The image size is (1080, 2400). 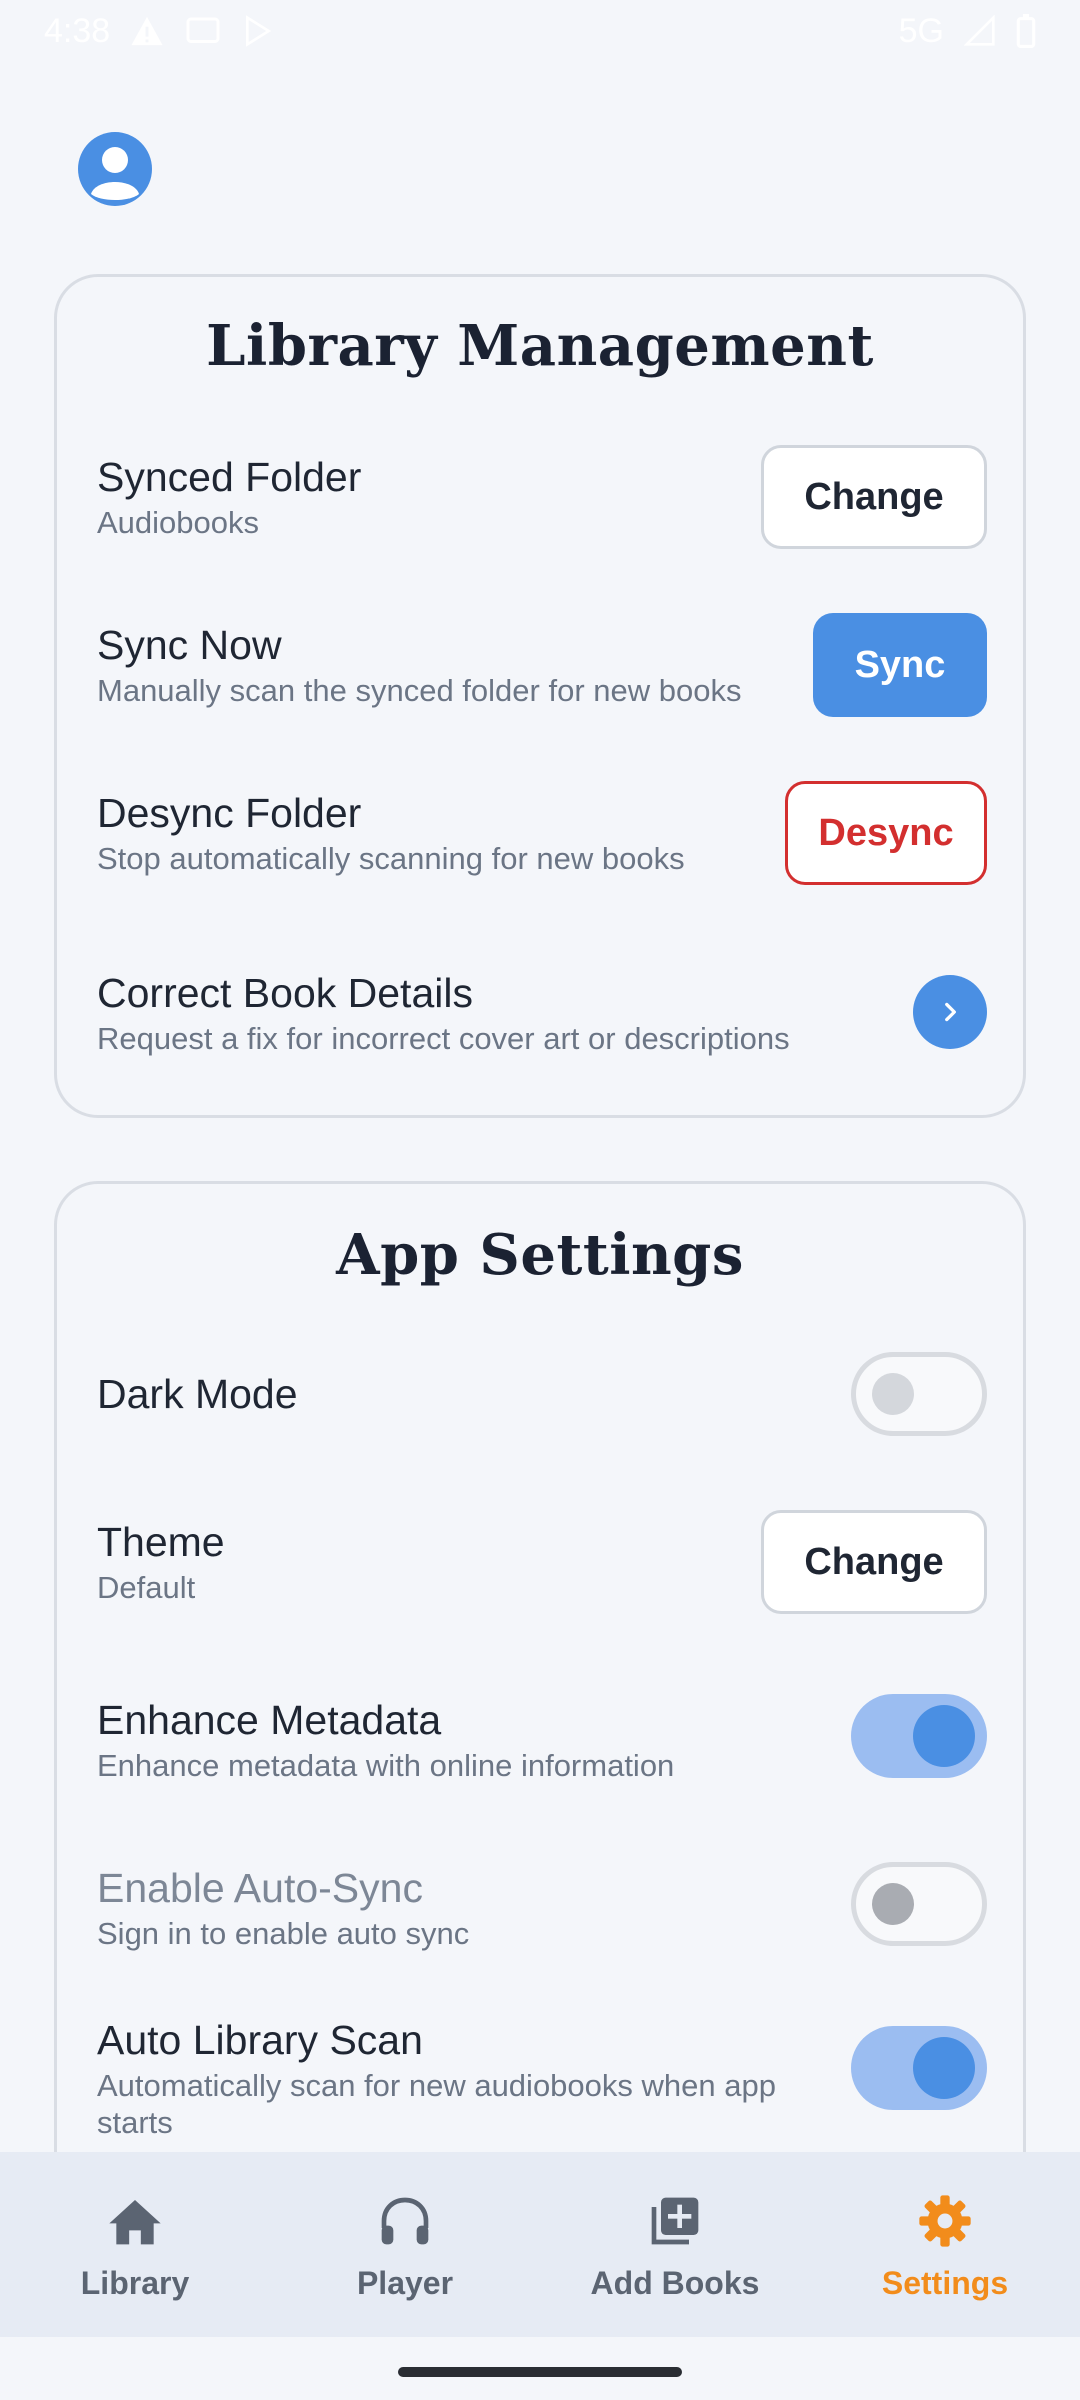 What do you see at coordinates (77, 30) in the screenshot?
I see `status-time: 4:38` at bounding box center [77, 30].